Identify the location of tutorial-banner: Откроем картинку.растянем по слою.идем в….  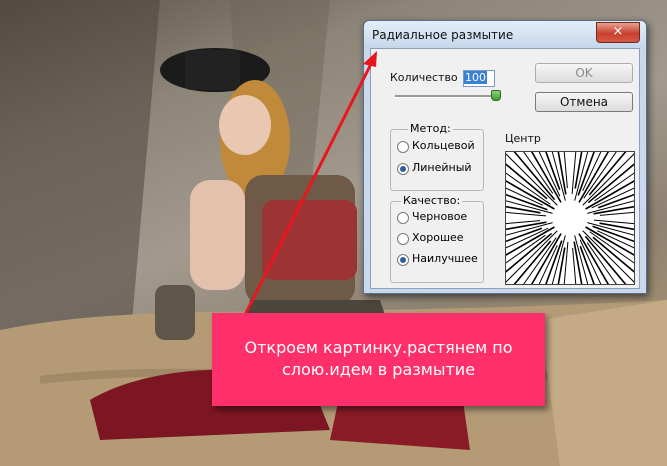
(378, 359).